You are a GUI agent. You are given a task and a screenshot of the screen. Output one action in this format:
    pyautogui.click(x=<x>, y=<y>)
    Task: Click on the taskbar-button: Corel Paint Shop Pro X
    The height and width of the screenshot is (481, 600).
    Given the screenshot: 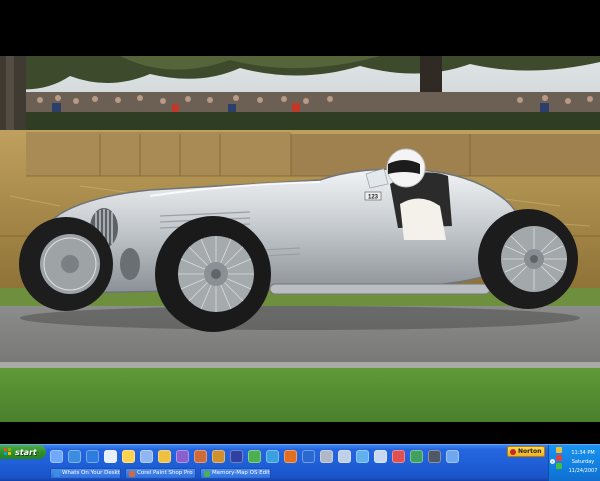 What is the action you would take?
    pyautogui.click(x=160, y=473)
    